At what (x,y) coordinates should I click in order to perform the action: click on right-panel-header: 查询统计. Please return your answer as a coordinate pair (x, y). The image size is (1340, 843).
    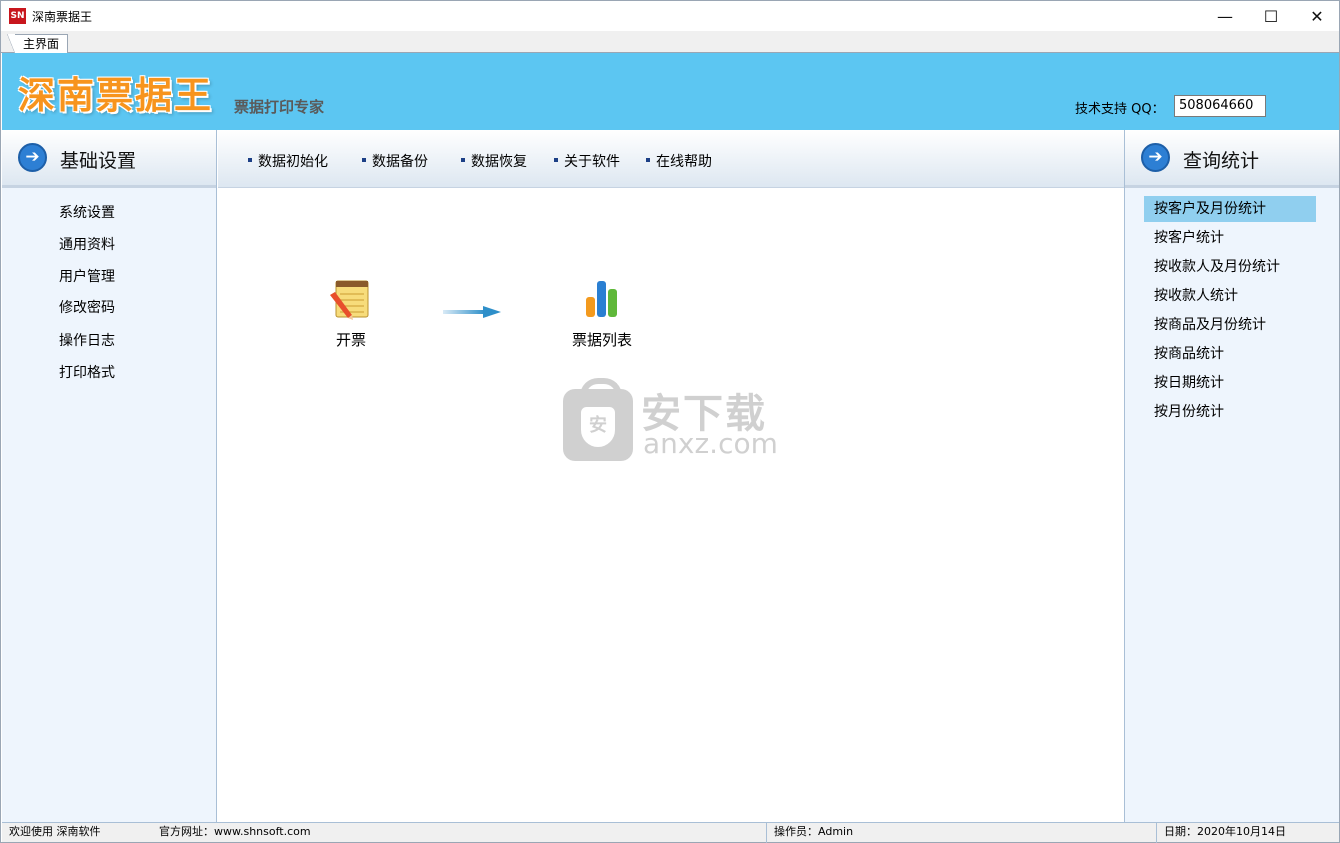
    Looking at the image, I should click on (1232, 159).